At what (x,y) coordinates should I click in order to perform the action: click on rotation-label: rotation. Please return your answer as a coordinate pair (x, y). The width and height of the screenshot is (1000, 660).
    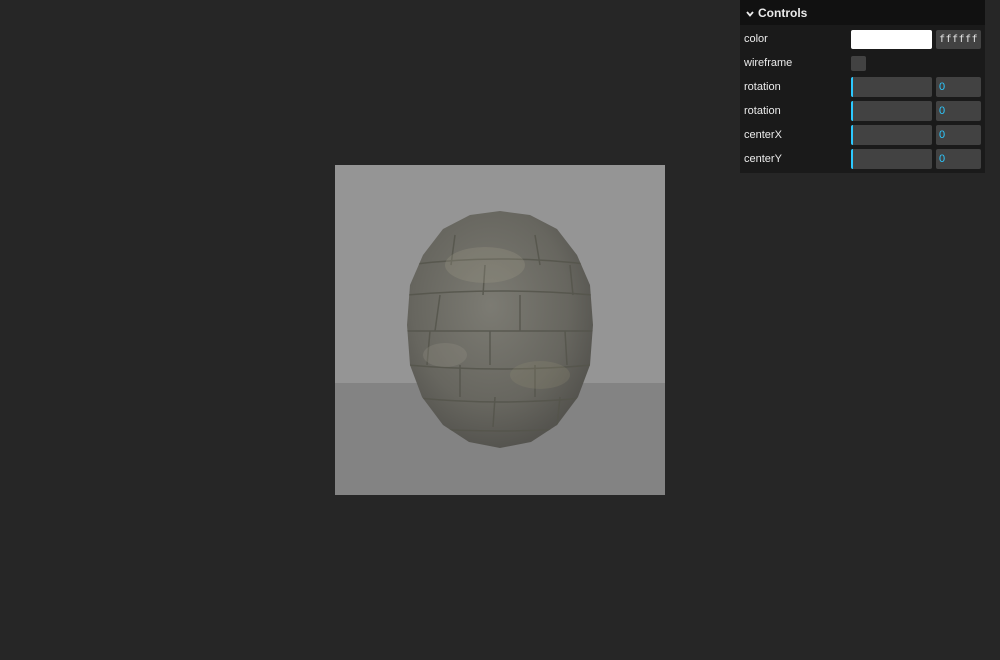
    Looking at the image, I should click on (762, 87).